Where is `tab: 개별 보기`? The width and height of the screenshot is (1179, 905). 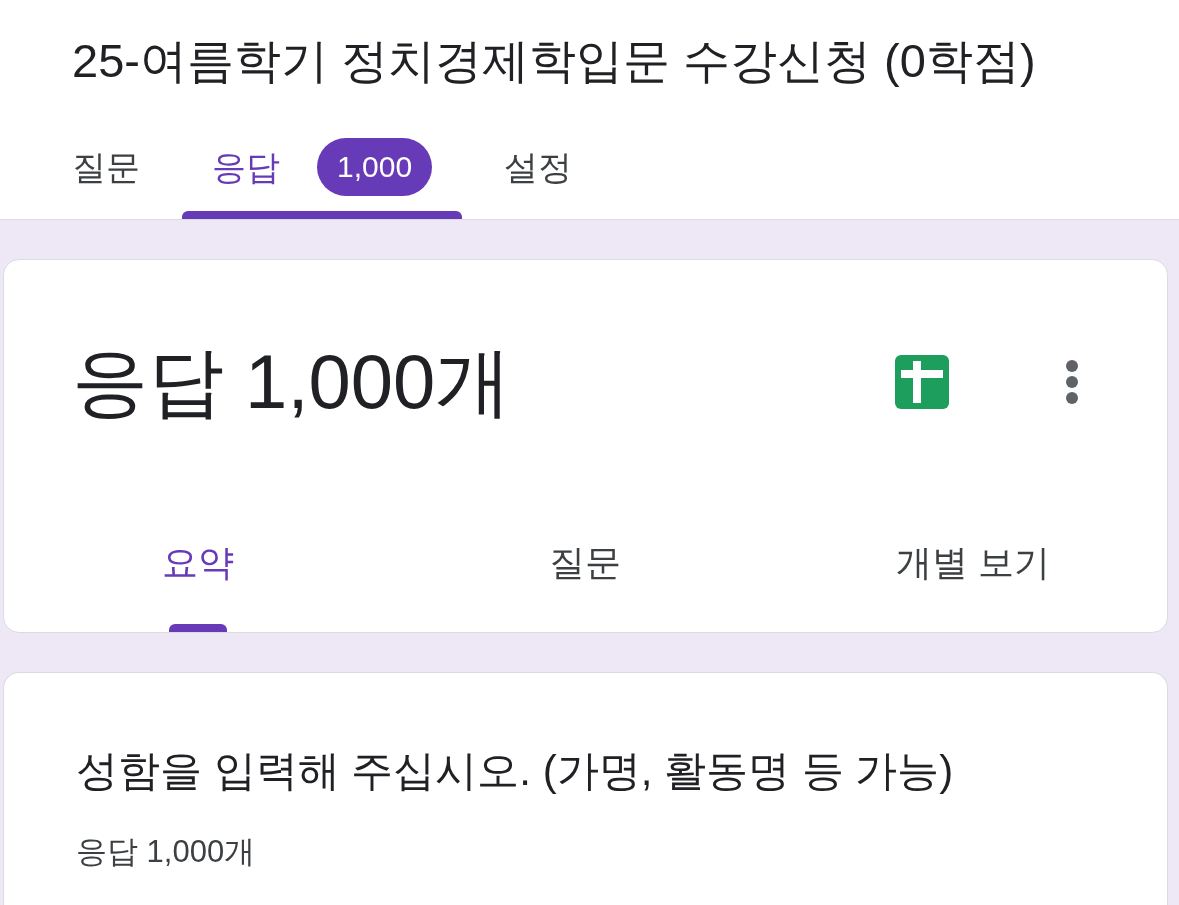
tab: 개별 보기 is located at coordinates (973, 565).